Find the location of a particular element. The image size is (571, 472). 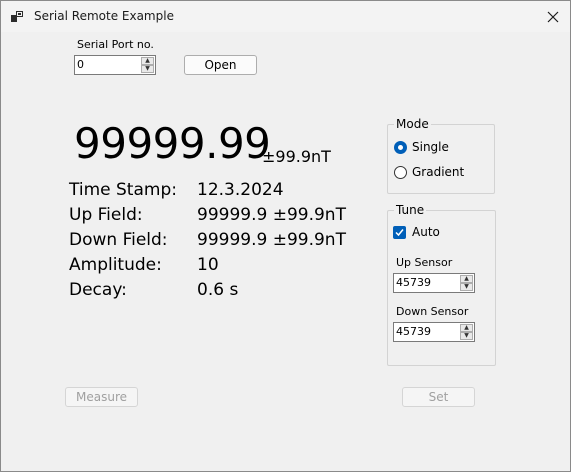

open-button: Open is located at coordinates (220, 65).